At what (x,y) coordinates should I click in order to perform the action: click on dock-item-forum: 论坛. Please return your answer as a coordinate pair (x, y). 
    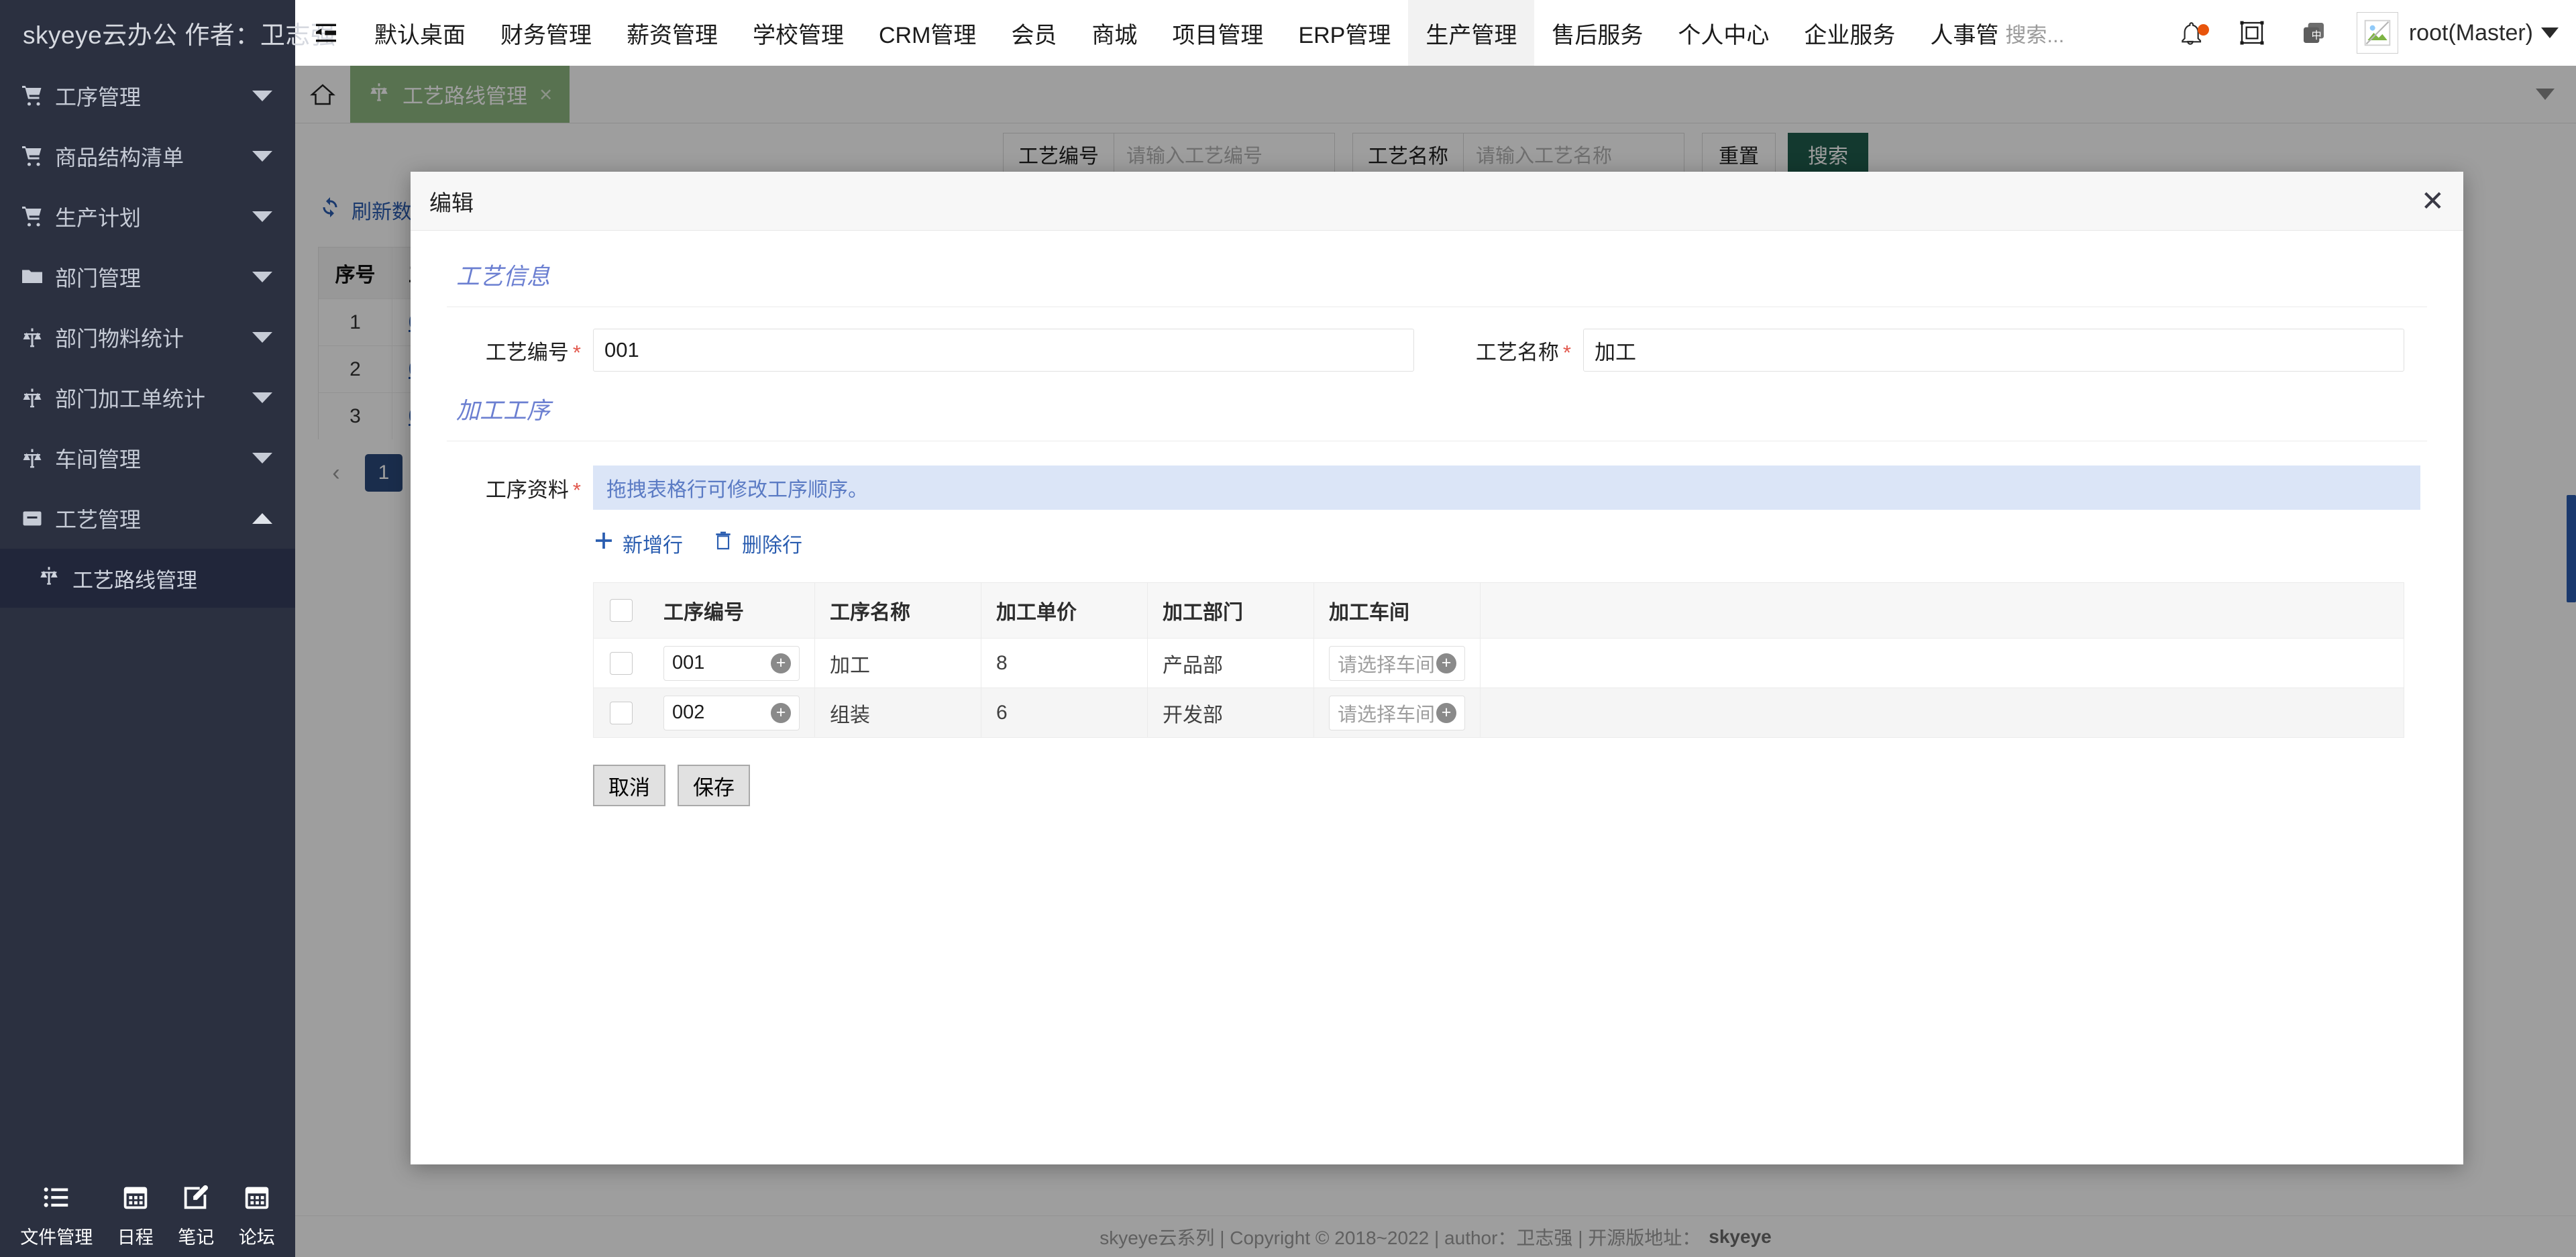
    Looking at the image, I should click on (257, 1215).